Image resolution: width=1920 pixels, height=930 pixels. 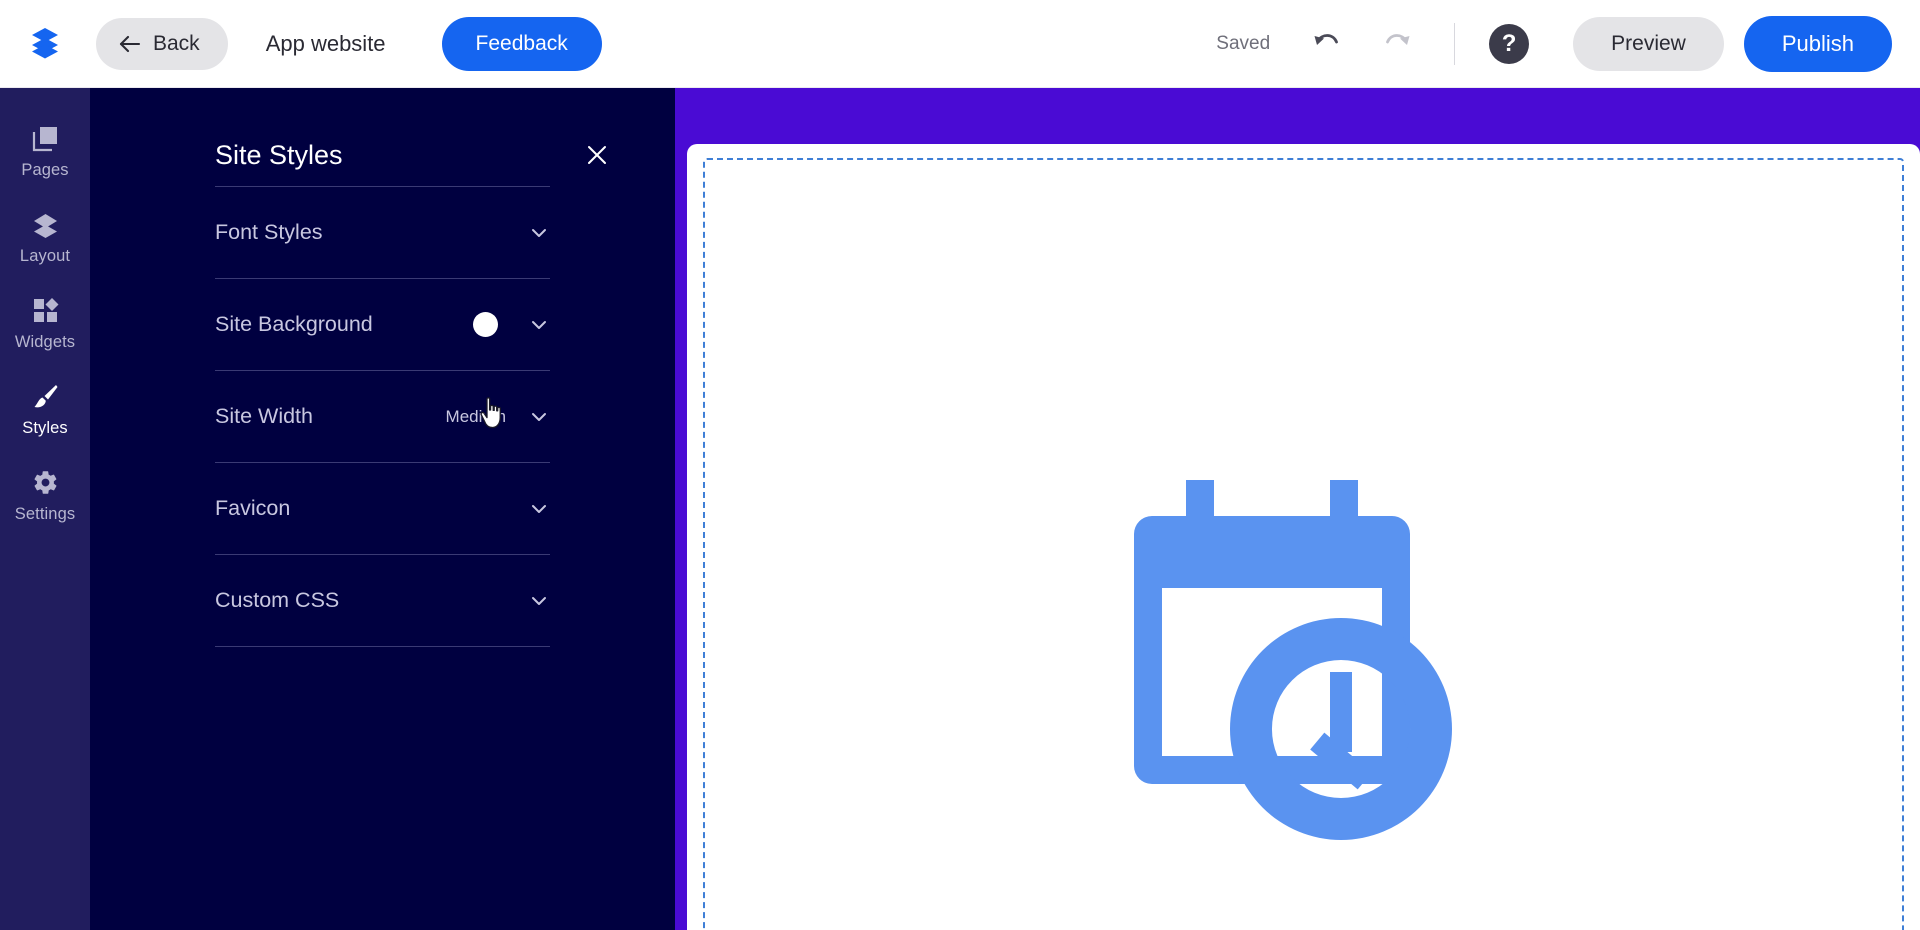 I want to click on toolbar-left-group: Back App website Feedback, so click(x=308, y=43).